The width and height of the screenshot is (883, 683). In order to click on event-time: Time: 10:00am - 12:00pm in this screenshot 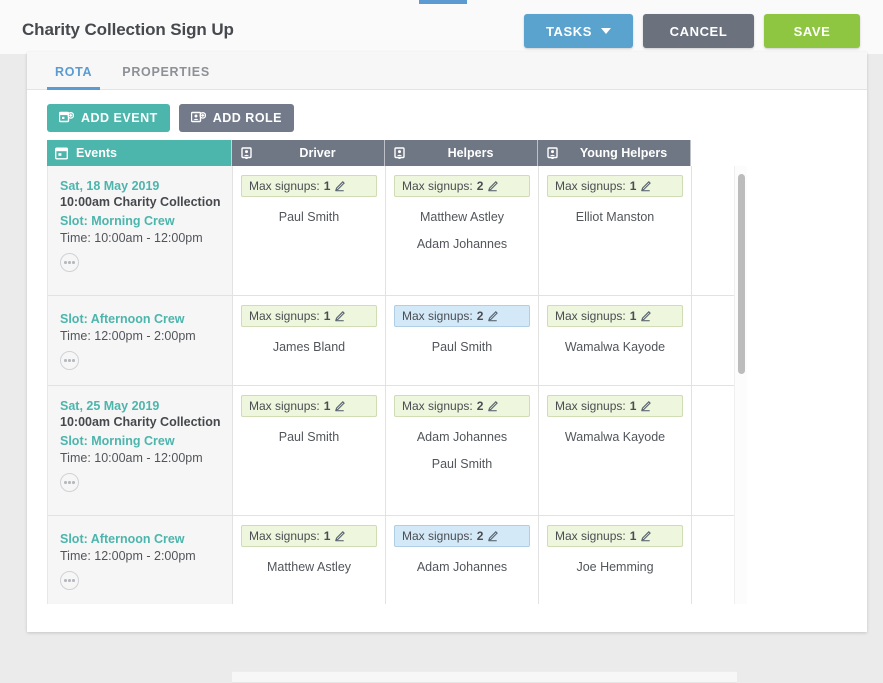, I will do `click(131, 238)`.